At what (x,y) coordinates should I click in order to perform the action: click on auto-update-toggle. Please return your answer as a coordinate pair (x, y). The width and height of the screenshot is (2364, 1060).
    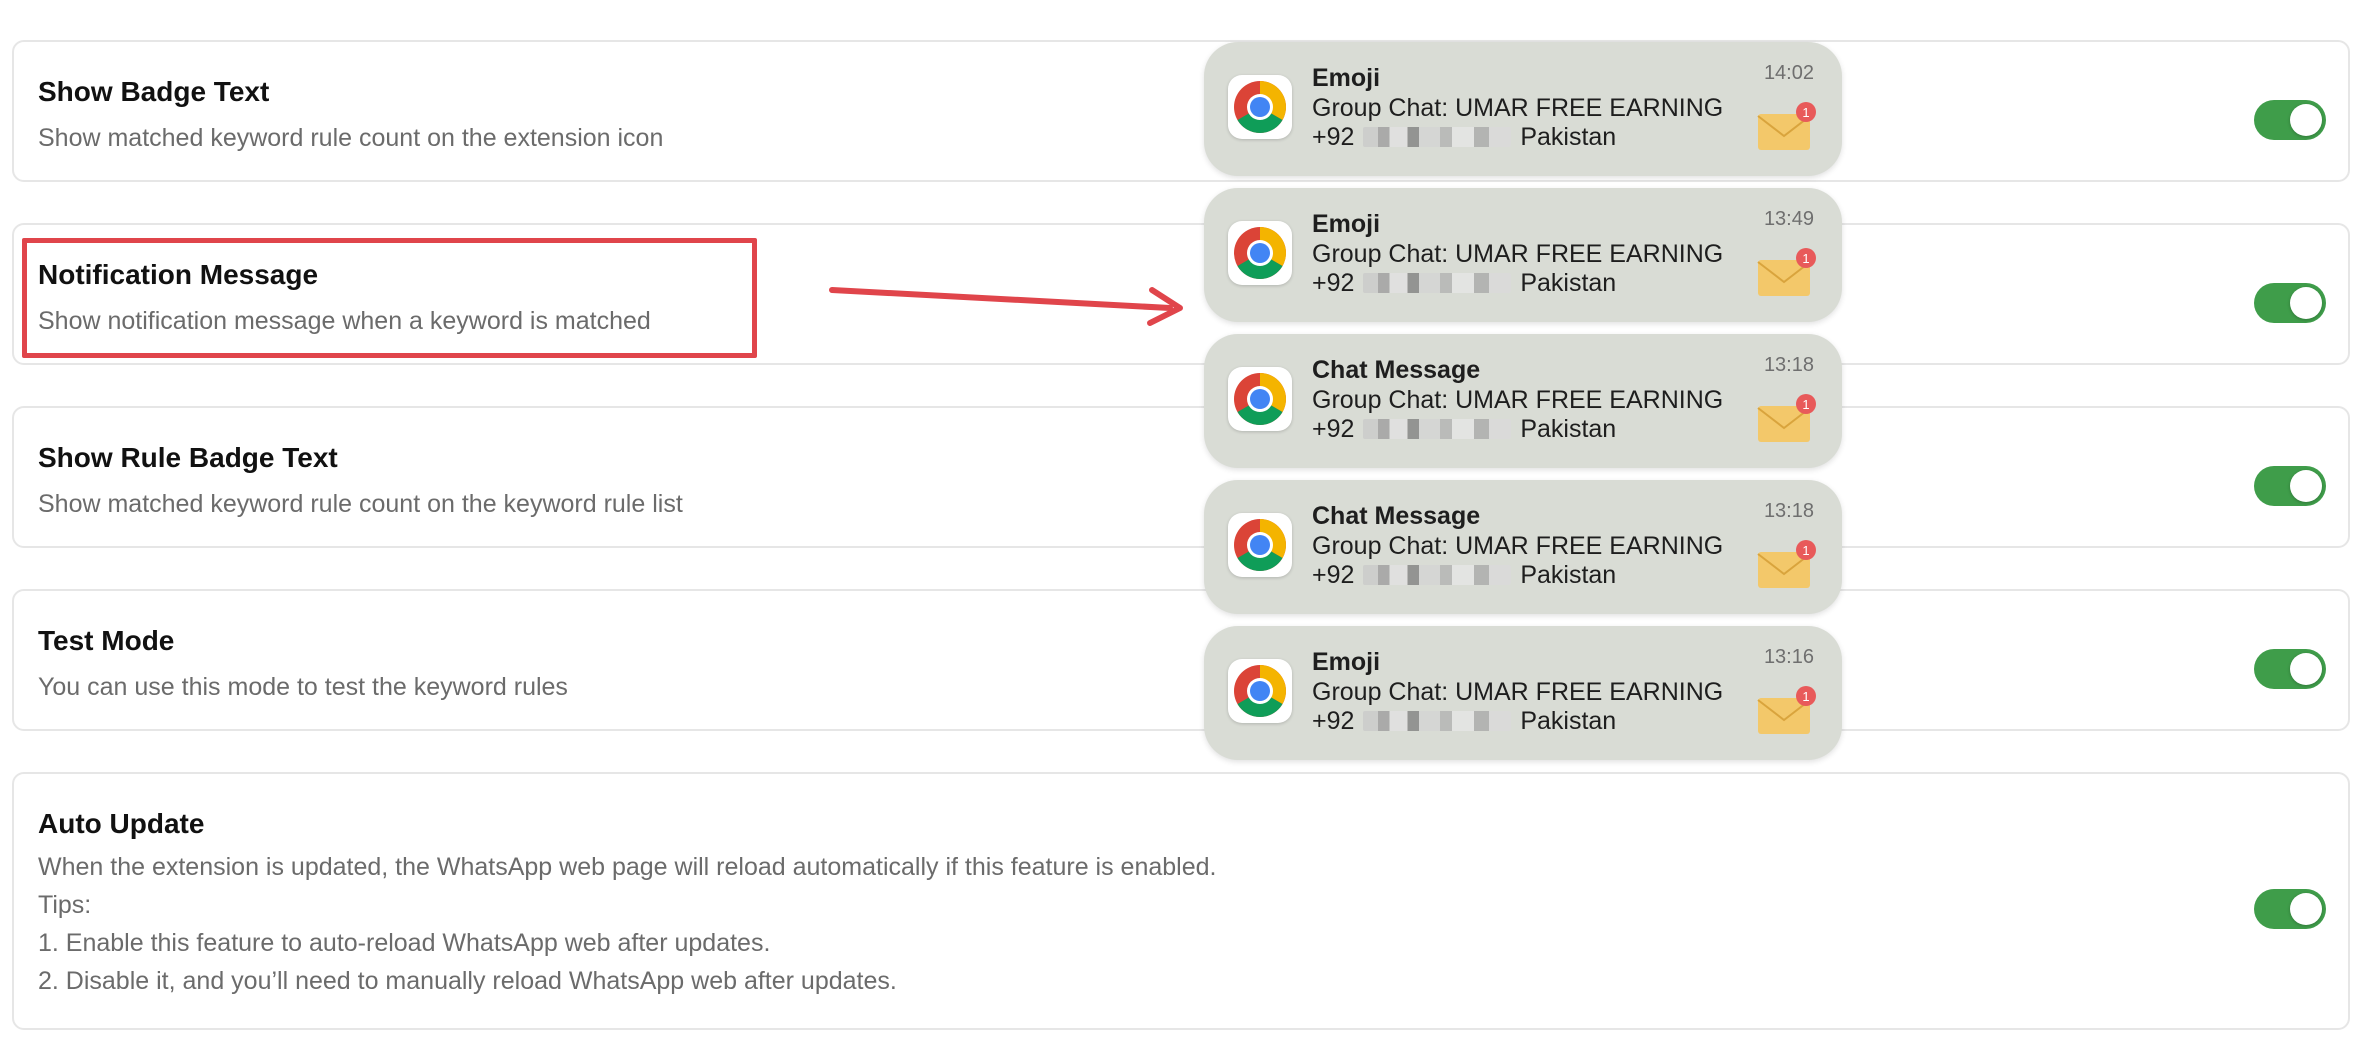
    Looking at the image, I should click on (2290, 909).